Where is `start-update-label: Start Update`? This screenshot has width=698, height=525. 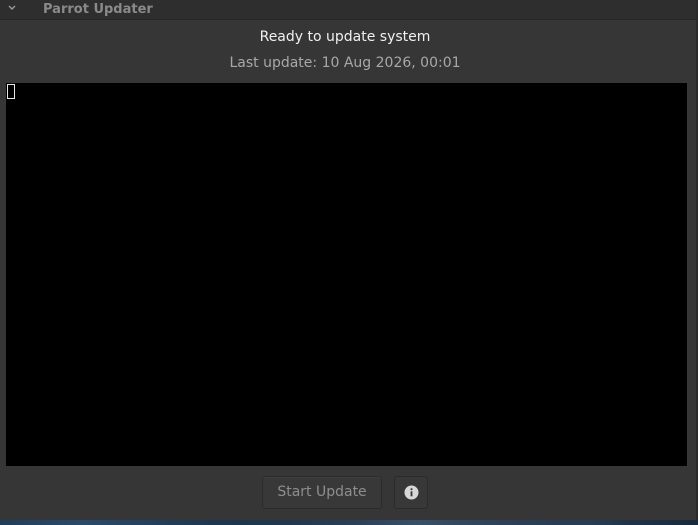
start-update-label: Start Update is located at coordinates (322, 492).